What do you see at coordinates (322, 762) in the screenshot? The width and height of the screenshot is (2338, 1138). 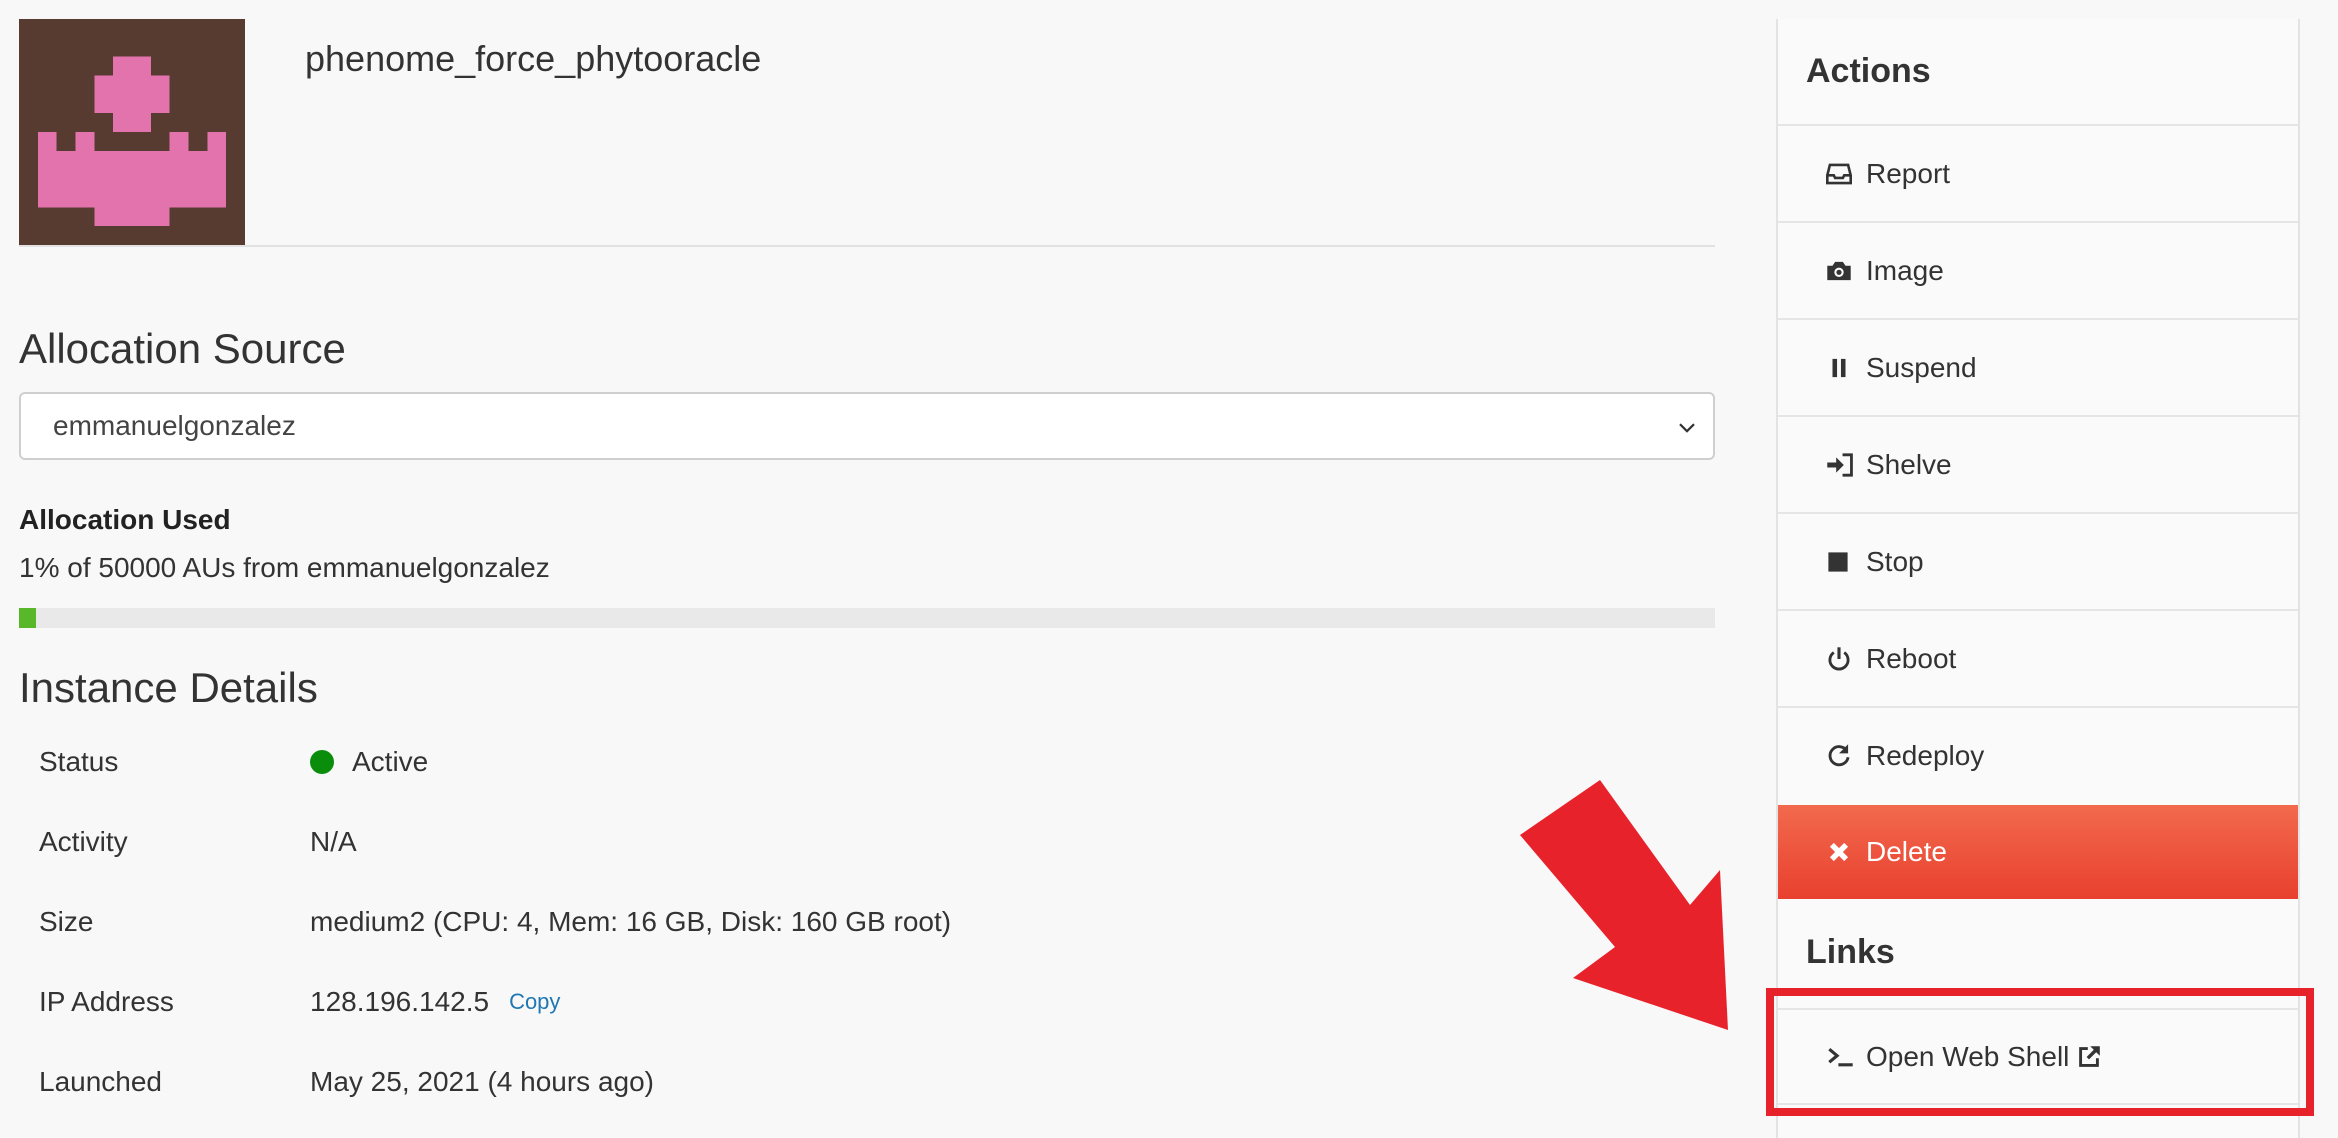 I see `status-indicator-icon` at bounding box center [322, 762].